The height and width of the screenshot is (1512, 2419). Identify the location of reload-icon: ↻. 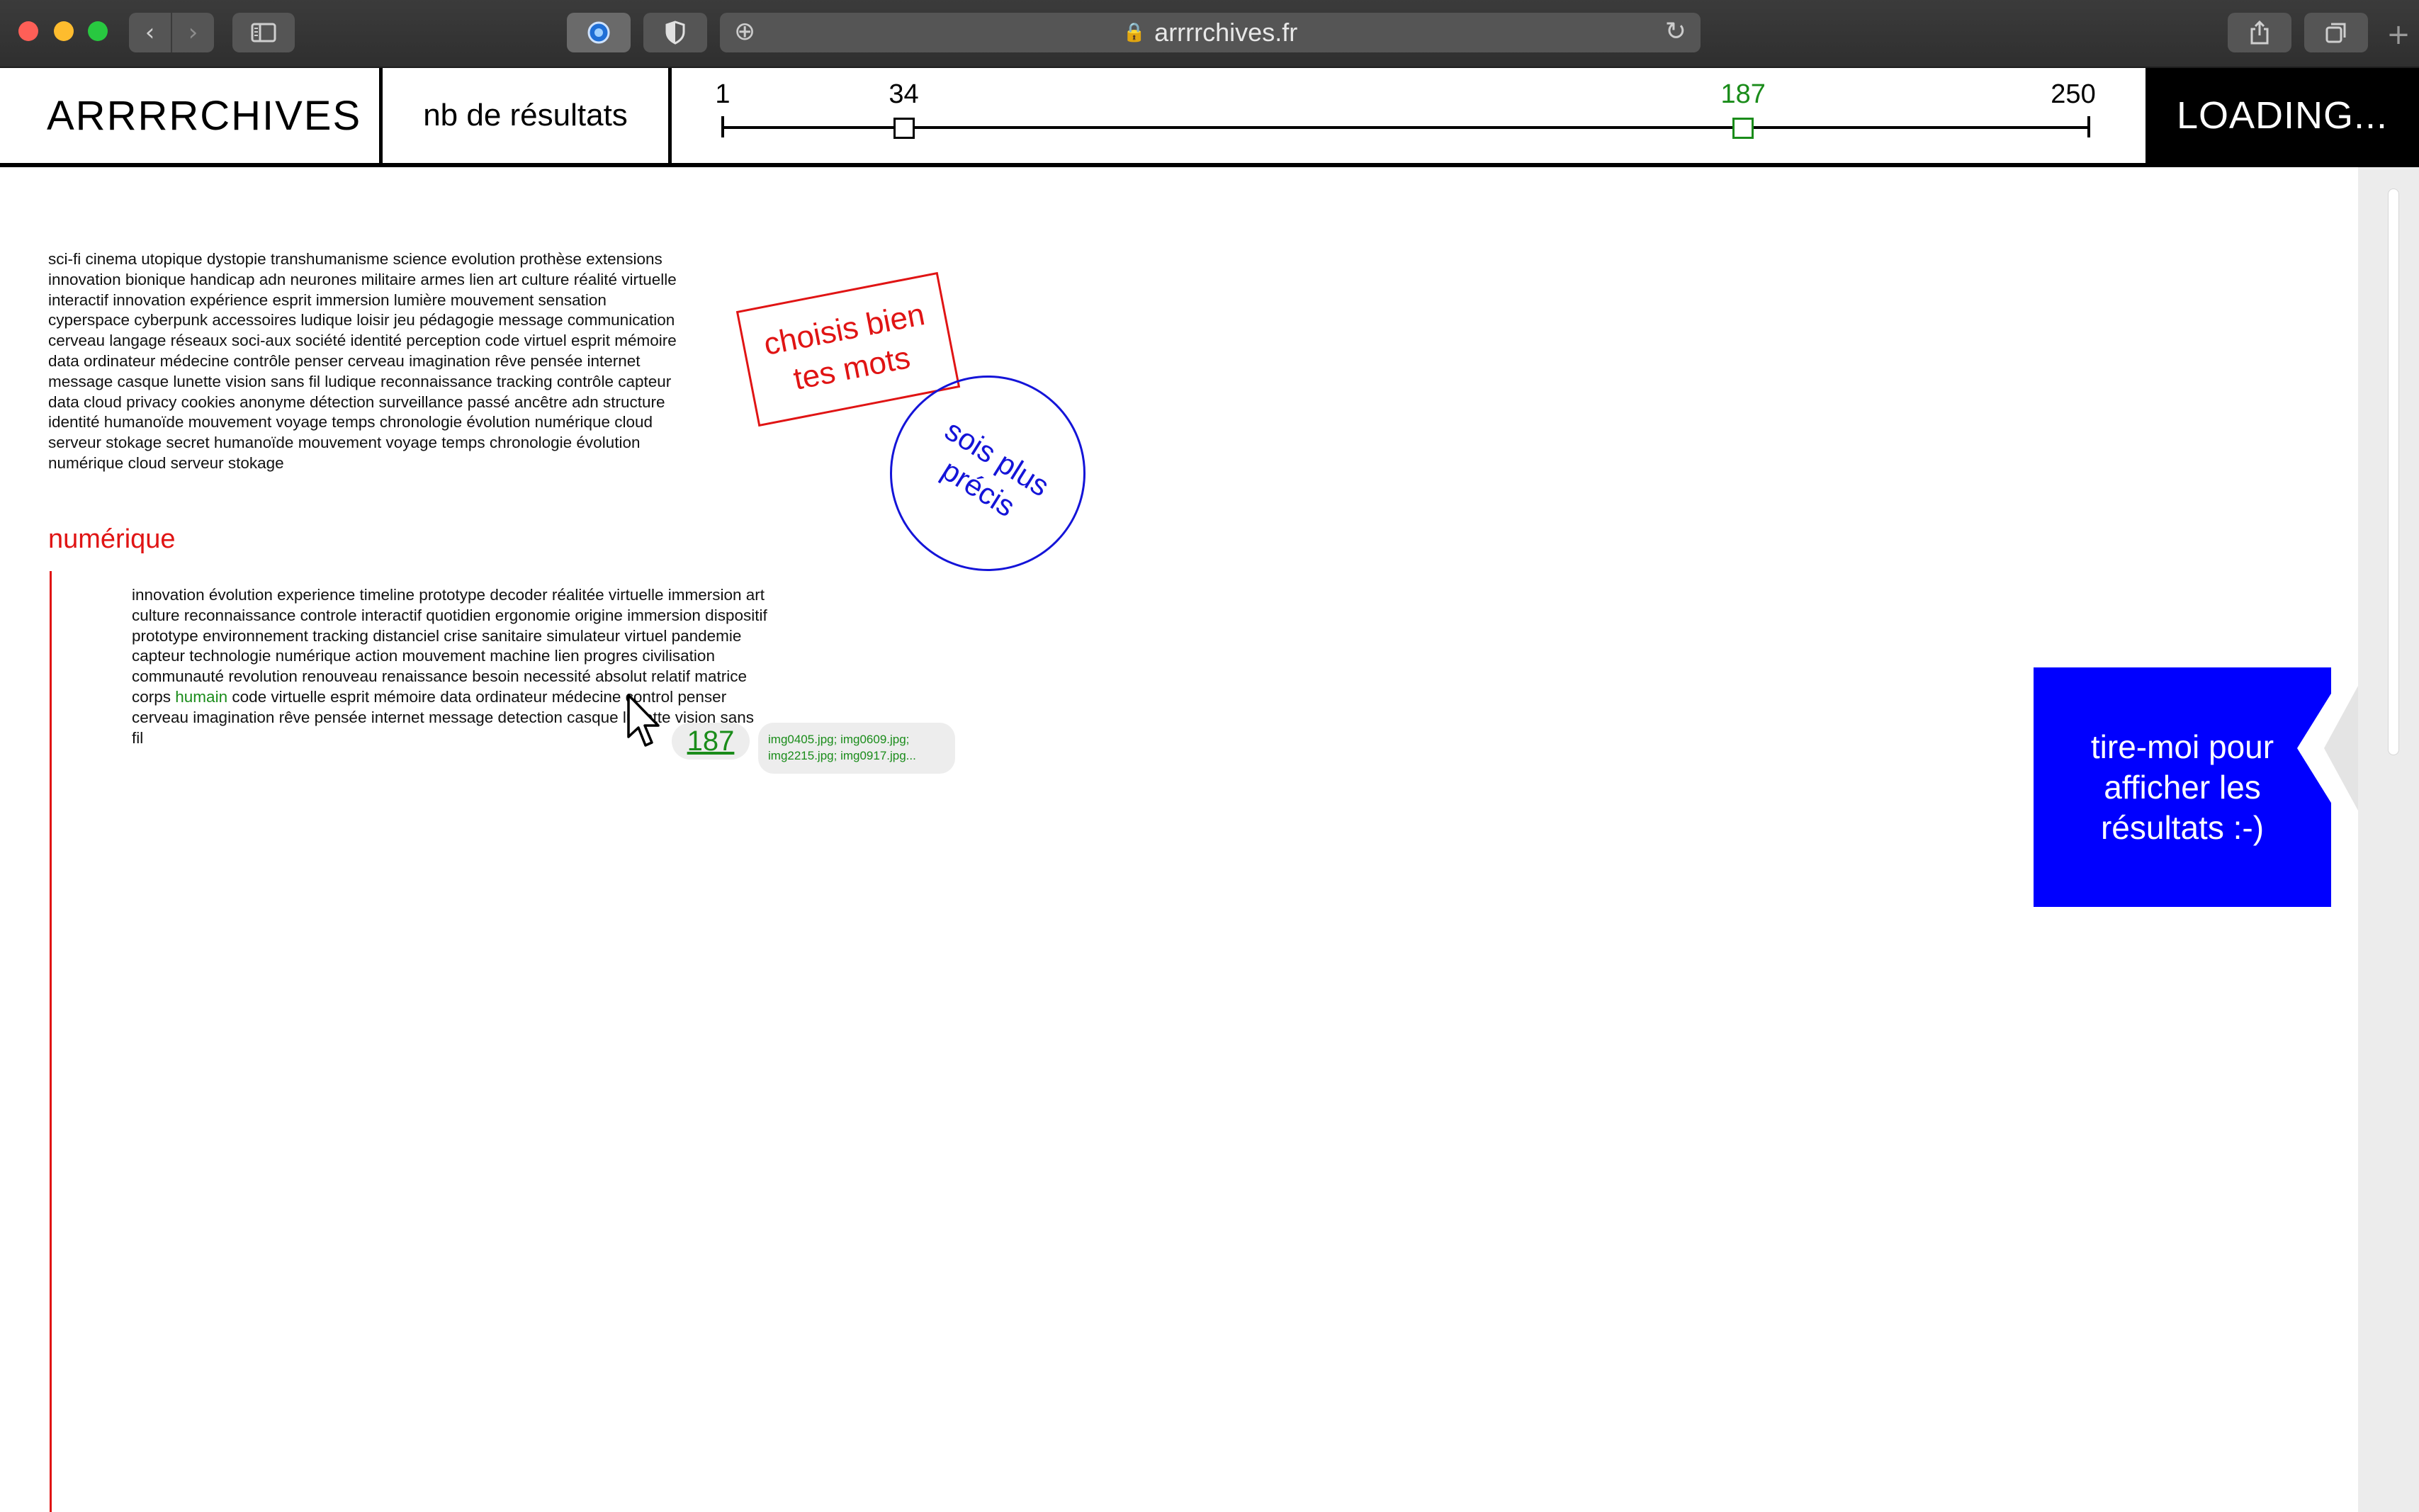
(1675, 31).